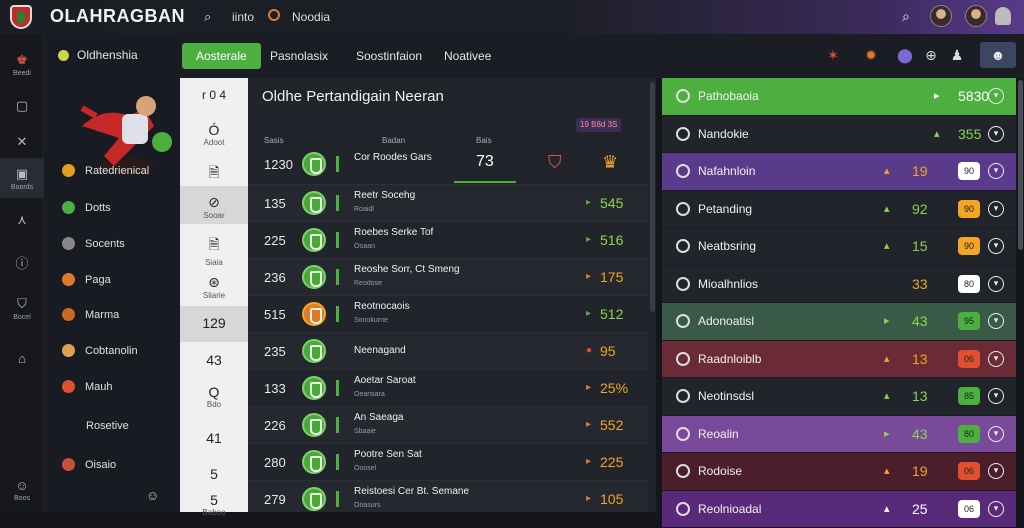  What do you see at coordinates (299, 56) in the screenshot?
I see `tab-matches: Pasnolasix` at bounding box center [299, 56].